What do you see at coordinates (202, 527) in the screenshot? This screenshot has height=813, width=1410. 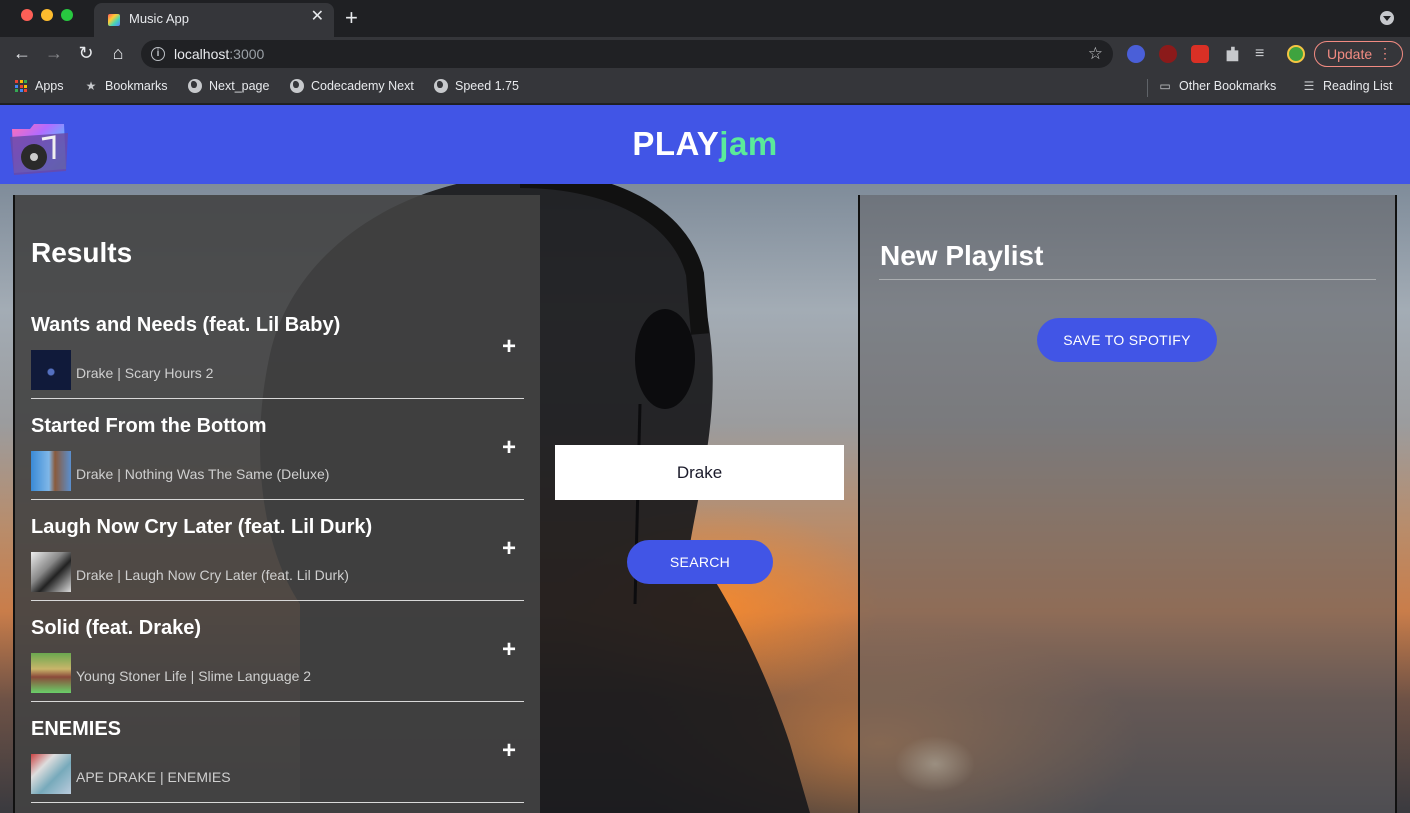 I see `track-name: Laugh Now Cry Later (feat. Lil Durk)` at bounding box center [202, 527].